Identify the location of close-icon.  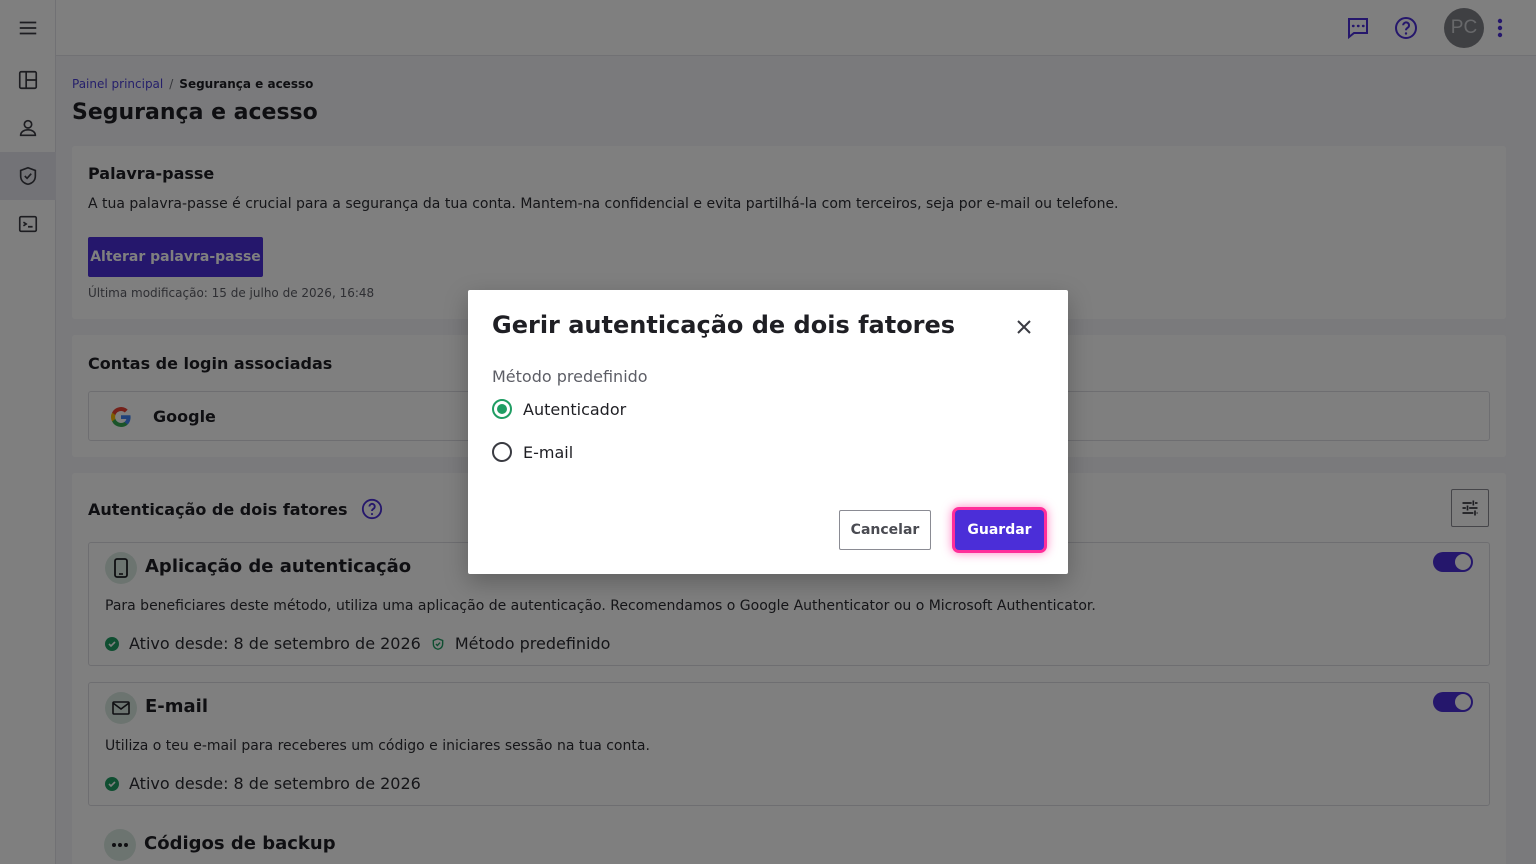
(1024, 327).